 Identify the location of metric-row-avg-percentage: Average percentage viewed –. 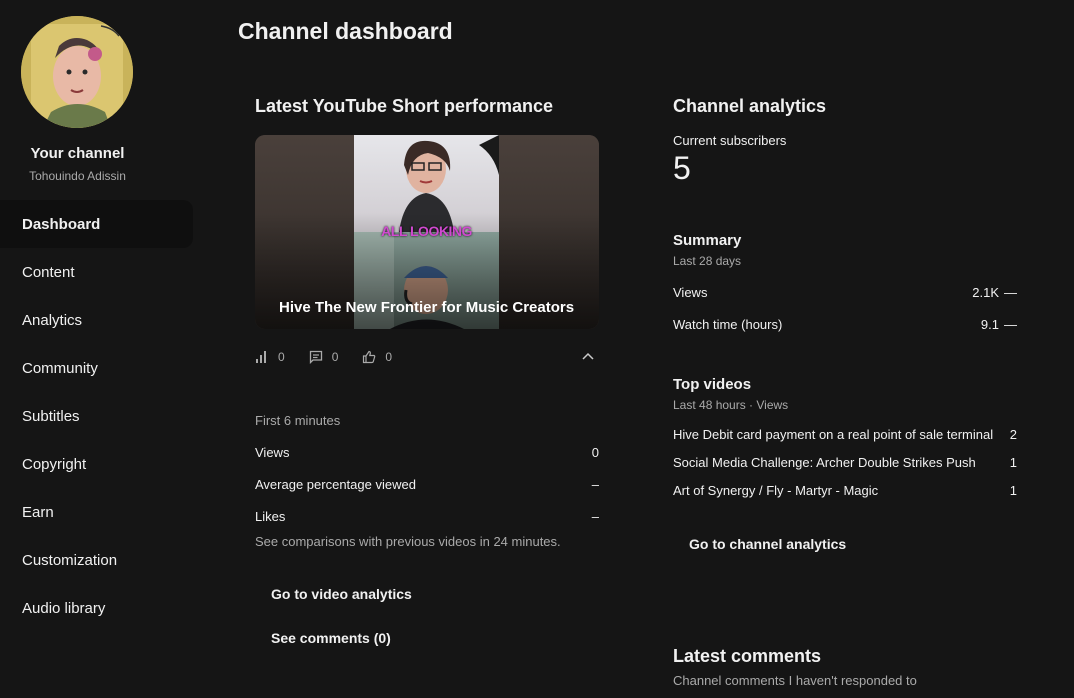
(427, 484).